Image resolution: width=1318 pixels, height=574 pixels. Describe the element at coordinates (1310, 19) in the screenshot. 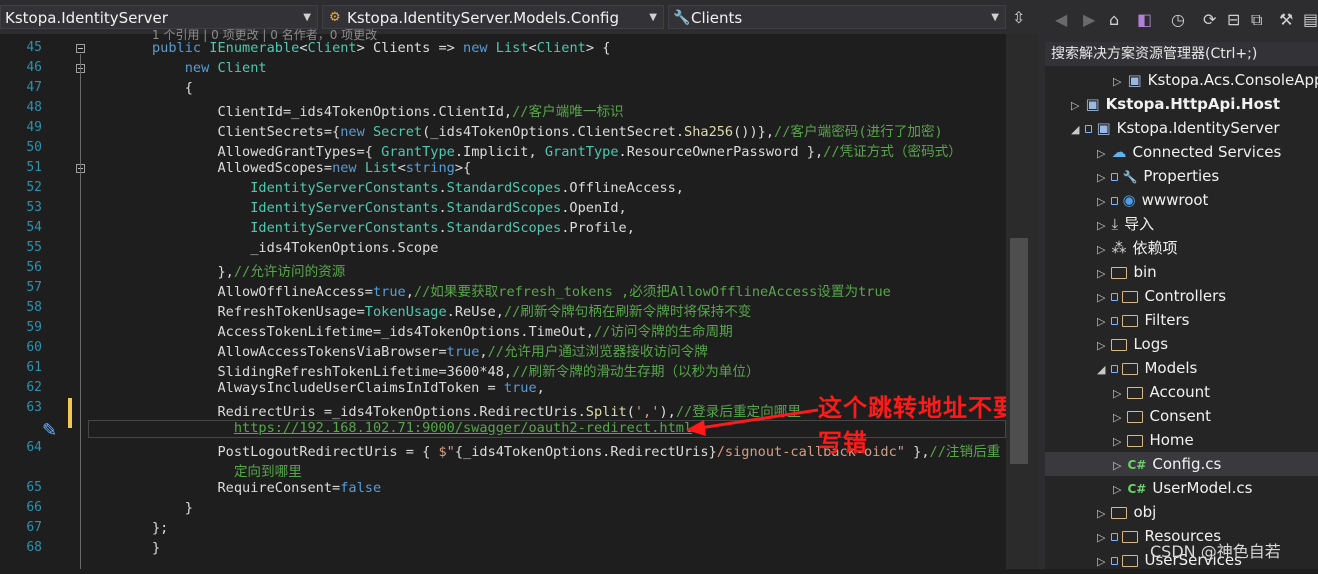

I see `properties-icon: ▤` at that location.